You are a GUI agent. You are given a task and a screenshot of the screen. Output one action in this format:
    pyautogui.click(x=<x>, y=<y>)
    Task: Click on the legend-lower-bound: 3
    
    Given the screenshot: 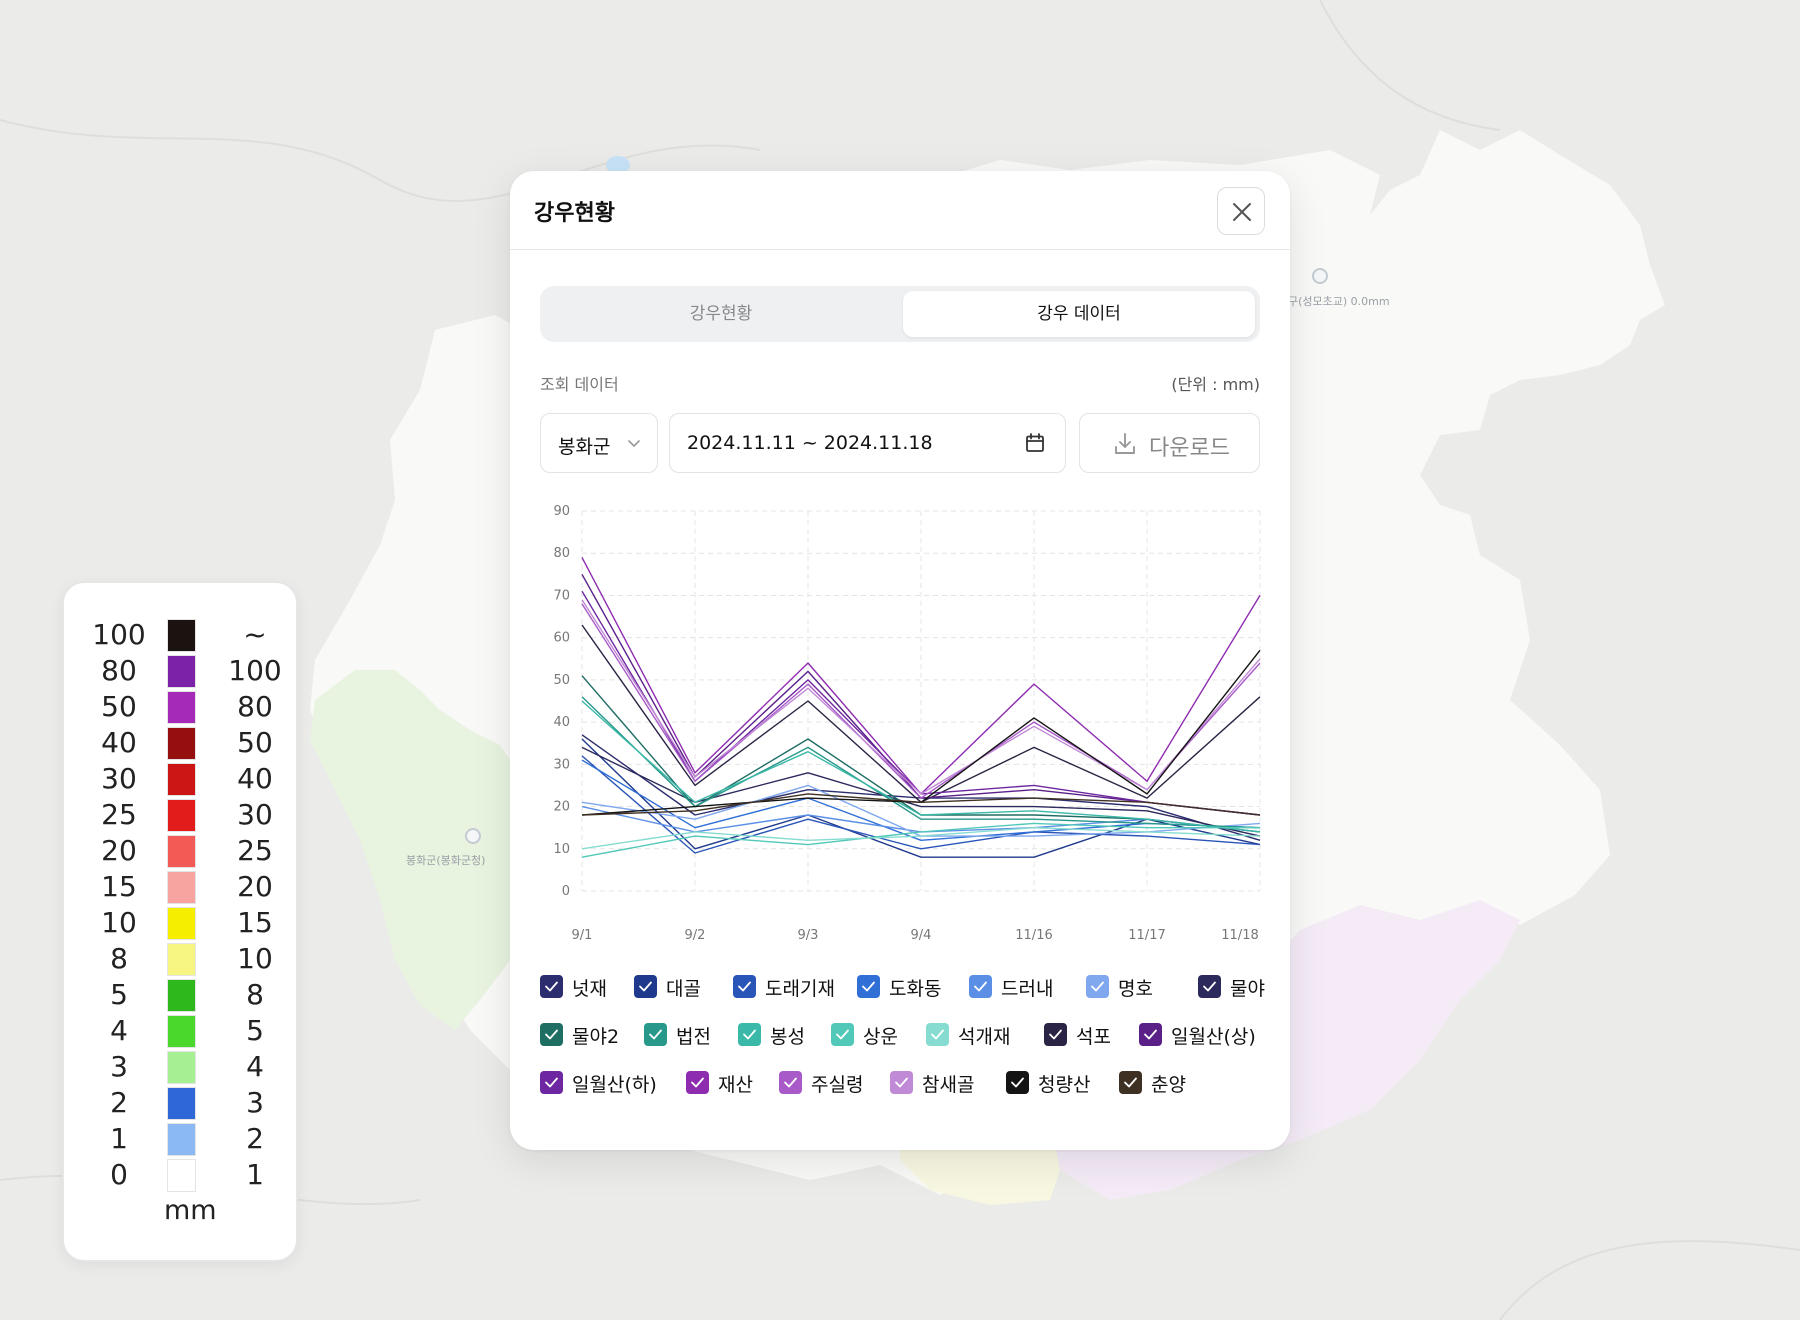 What is the action you would take?
    pyautogui.click(x=119, y=1066)
    